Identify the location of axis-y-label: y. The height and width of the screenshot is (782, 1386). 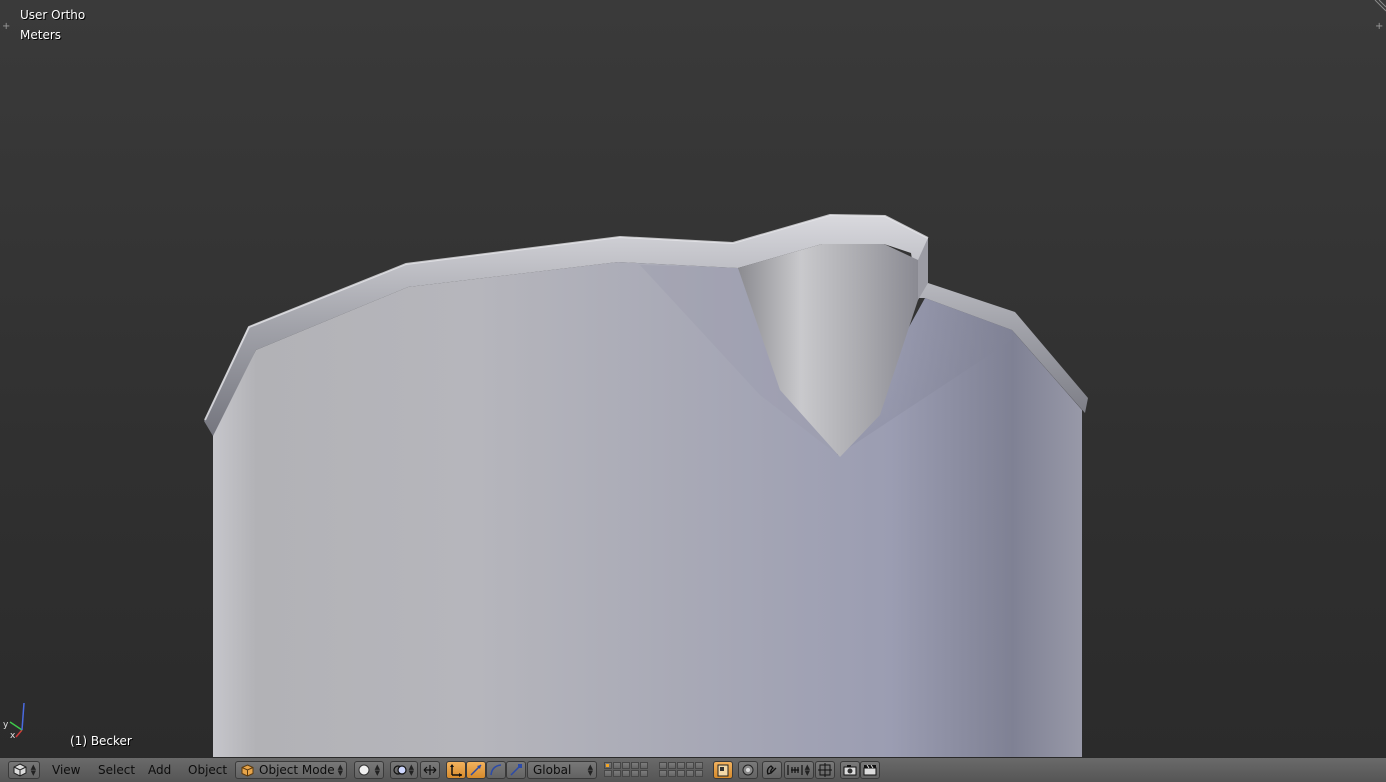
(6, 725).